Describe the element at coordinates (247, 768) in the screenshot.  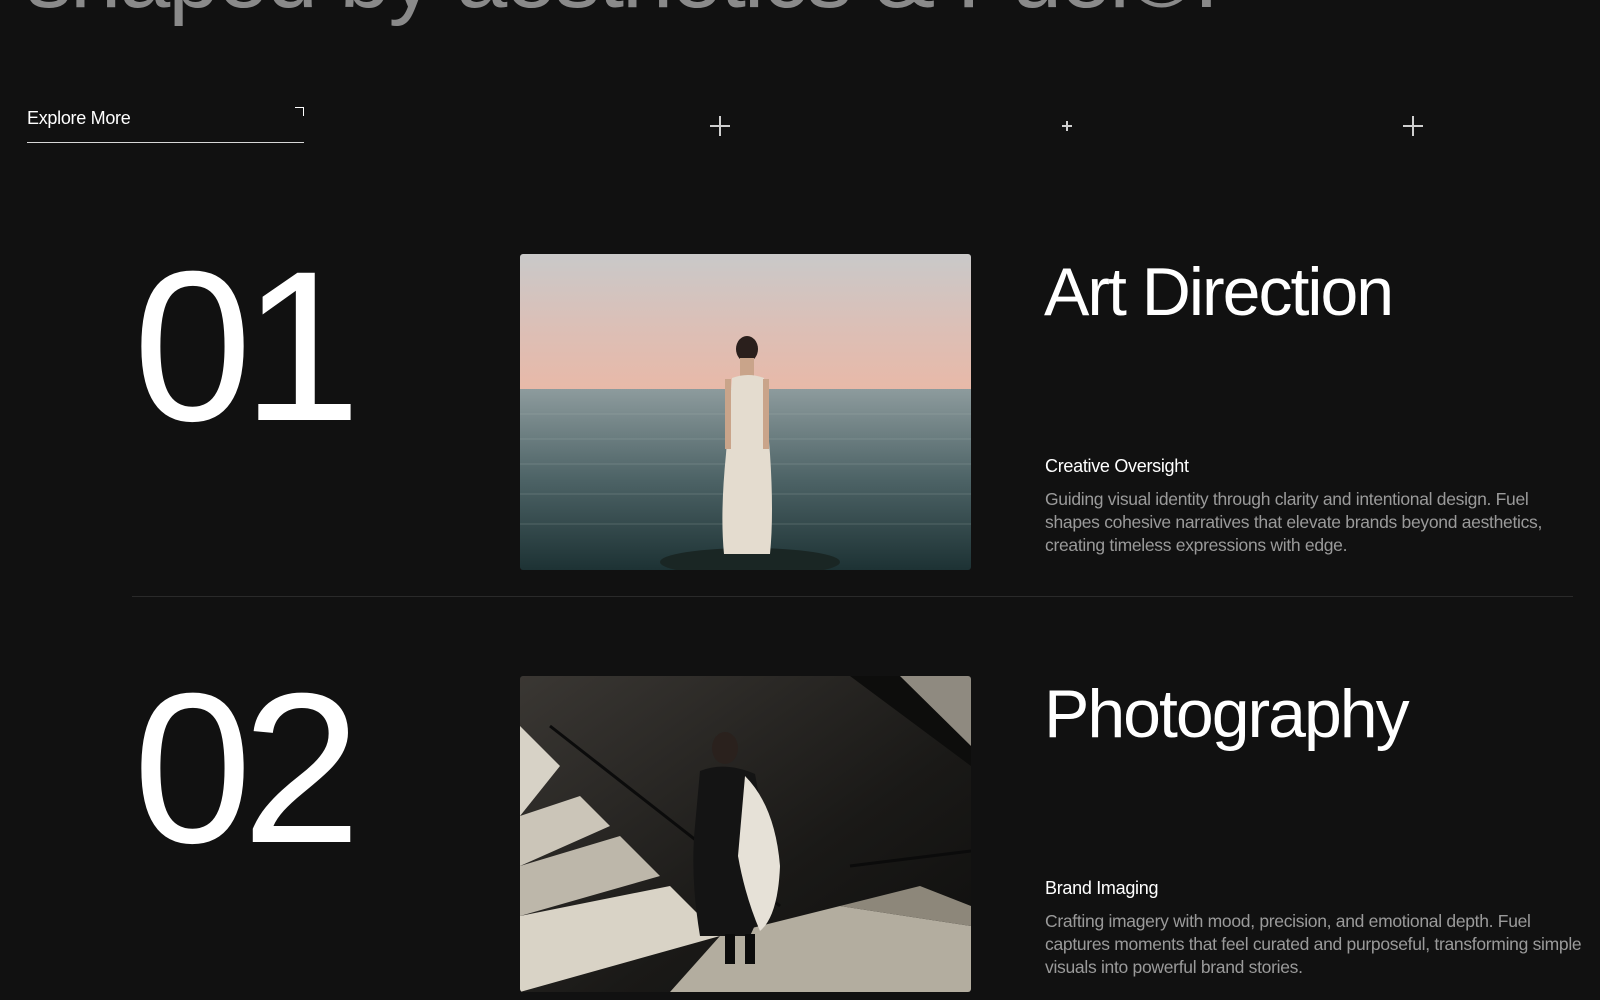
I see `service-number: 02` at that location.